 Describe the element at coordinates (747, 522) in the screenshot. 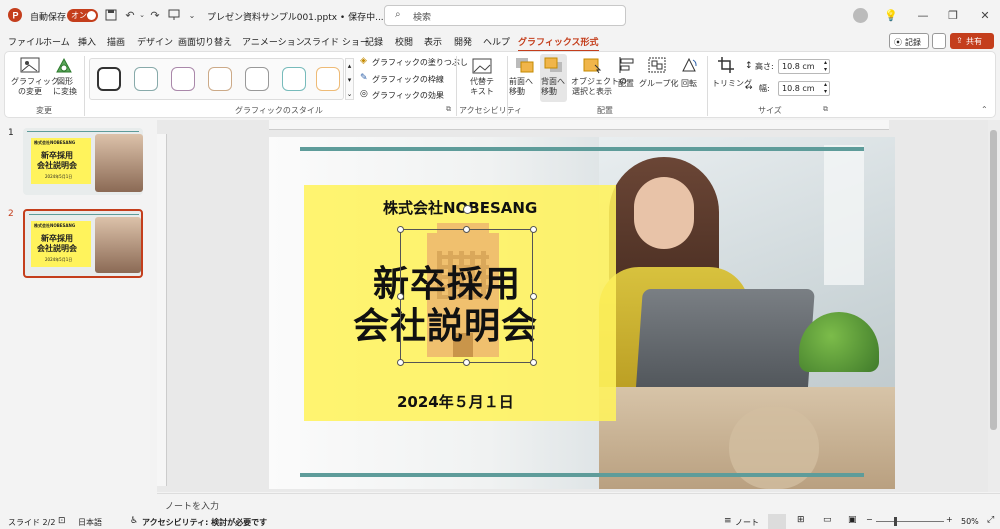

I see `notes-button: ノート` at that location.